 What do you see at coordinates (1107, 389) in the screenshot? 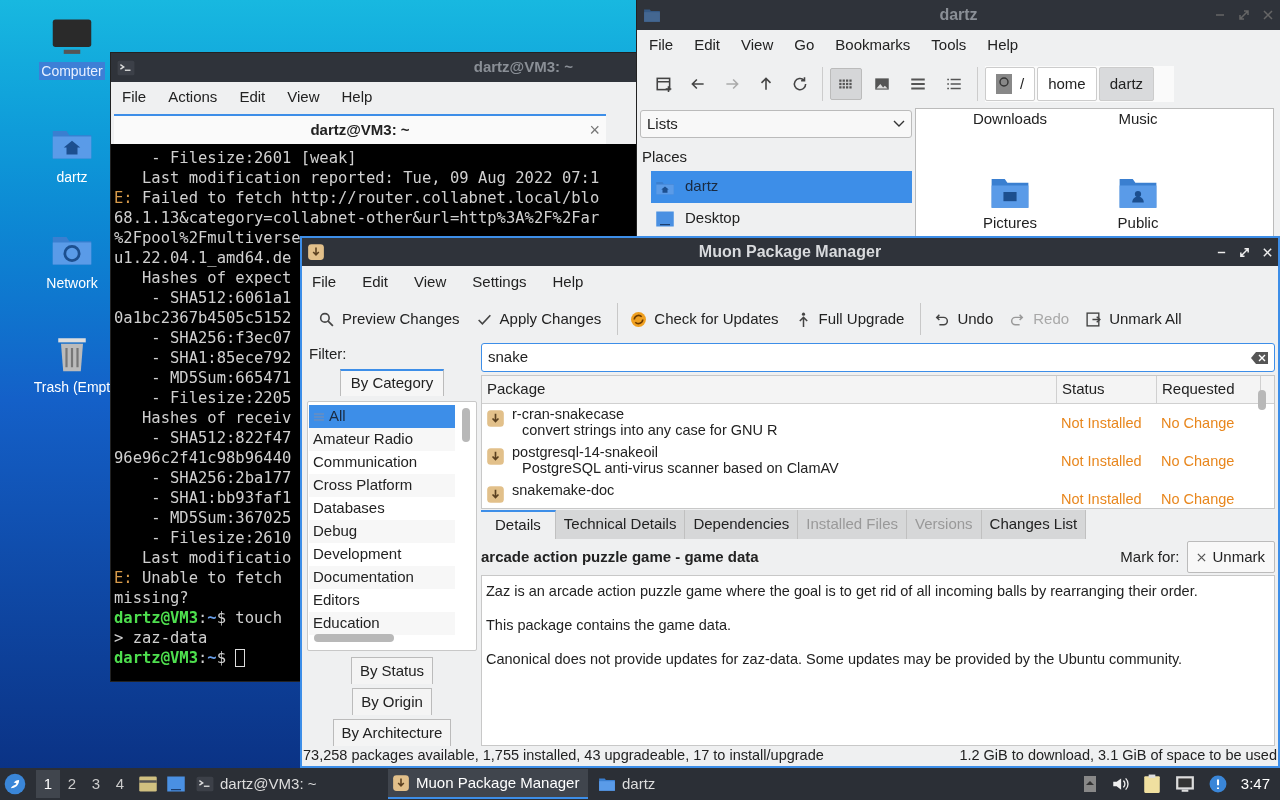
I see `column-header: Status` at bounding box center [1107, 389].